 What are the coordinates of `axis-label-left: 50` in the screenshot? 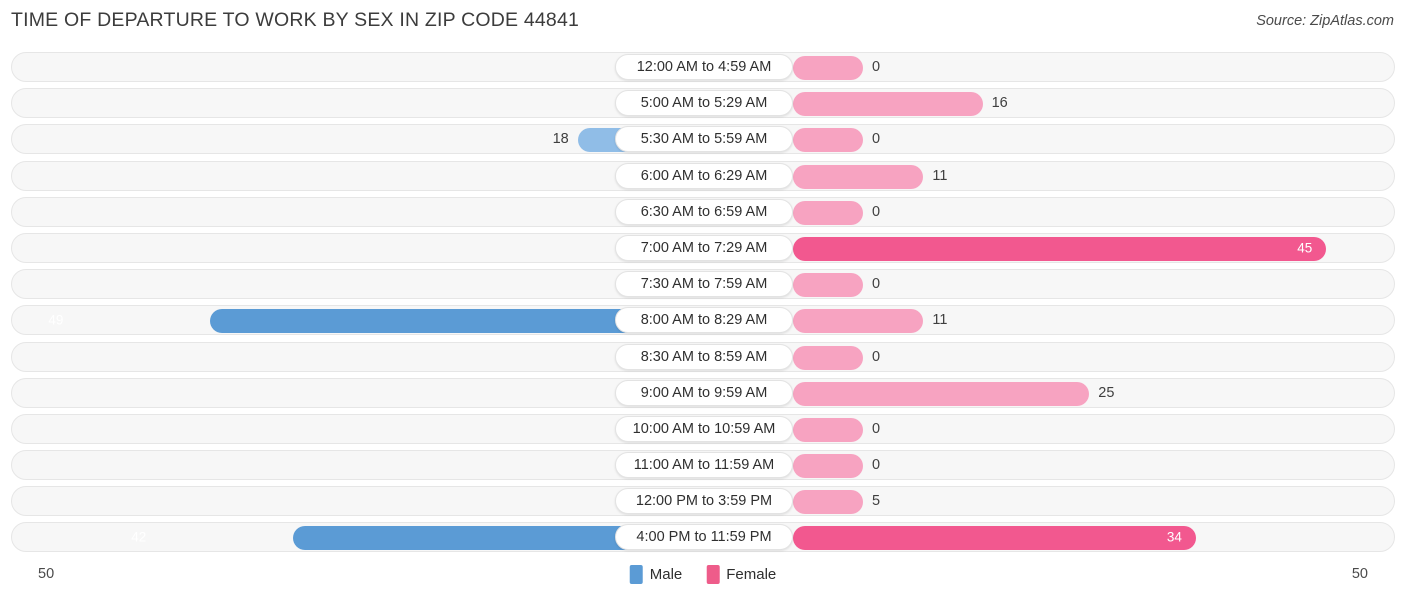 It's located at (46, 574).